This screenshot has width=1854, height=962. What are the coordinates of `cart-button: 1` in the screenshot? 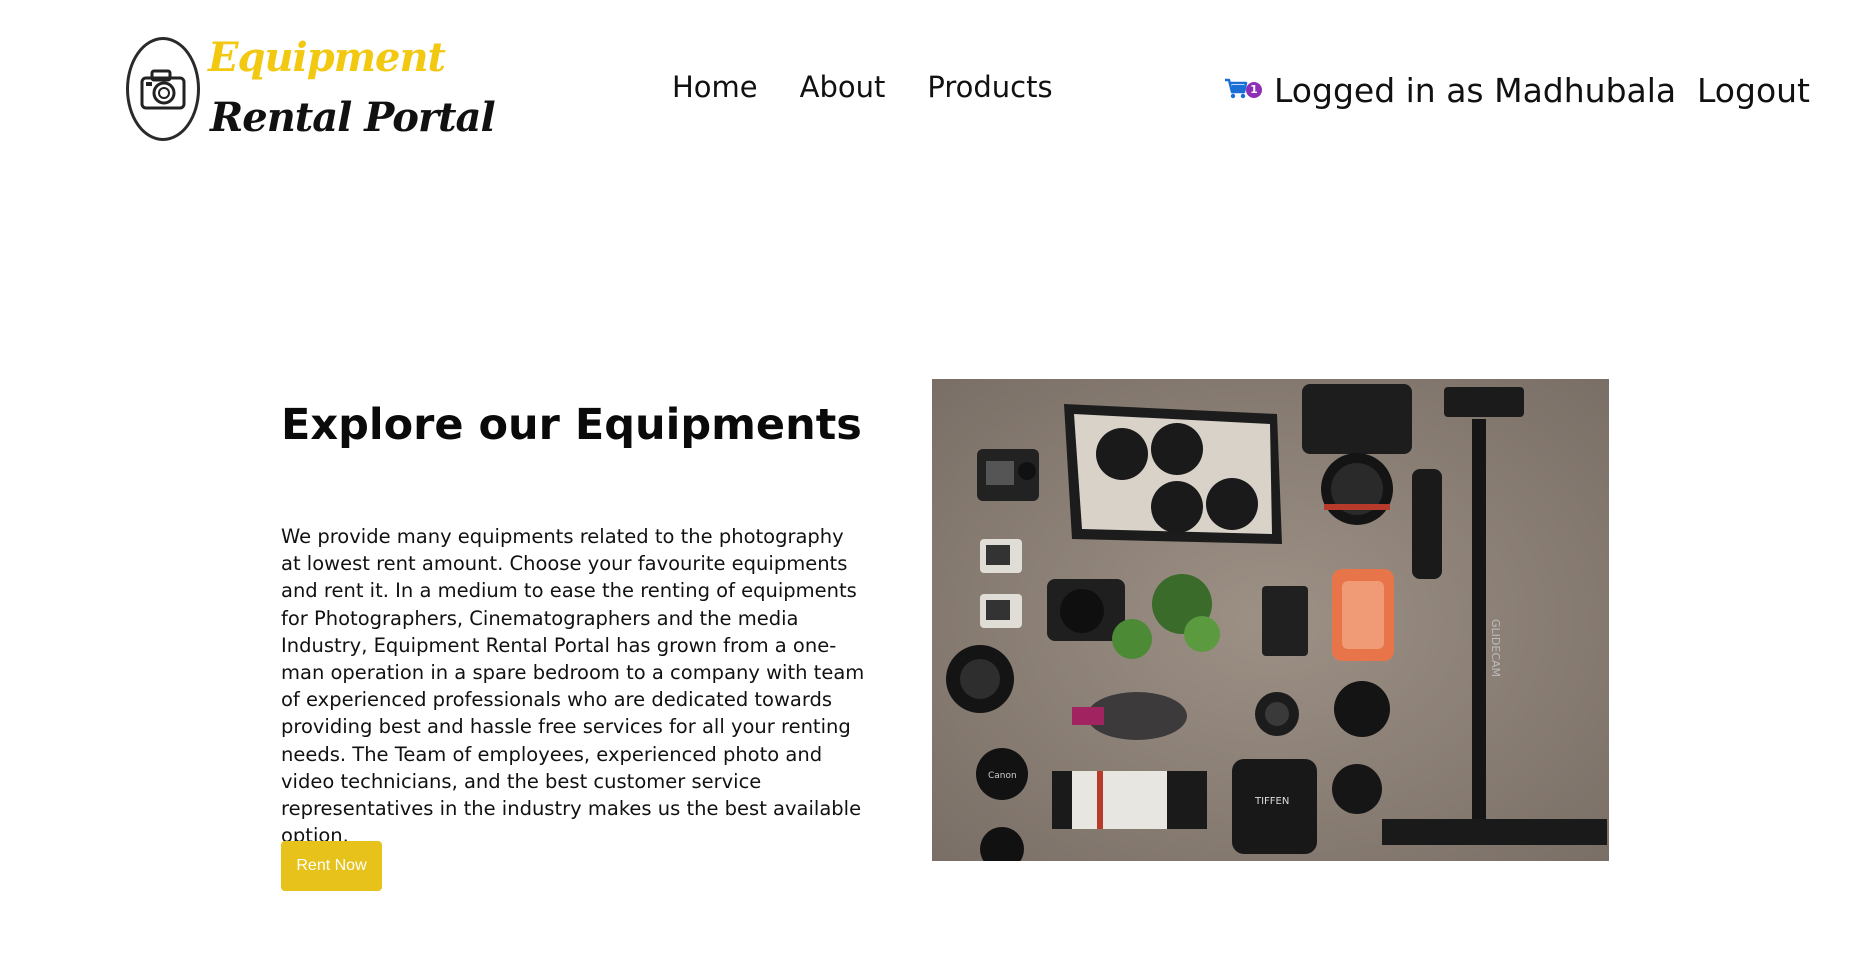 It's located at (1243, 92).